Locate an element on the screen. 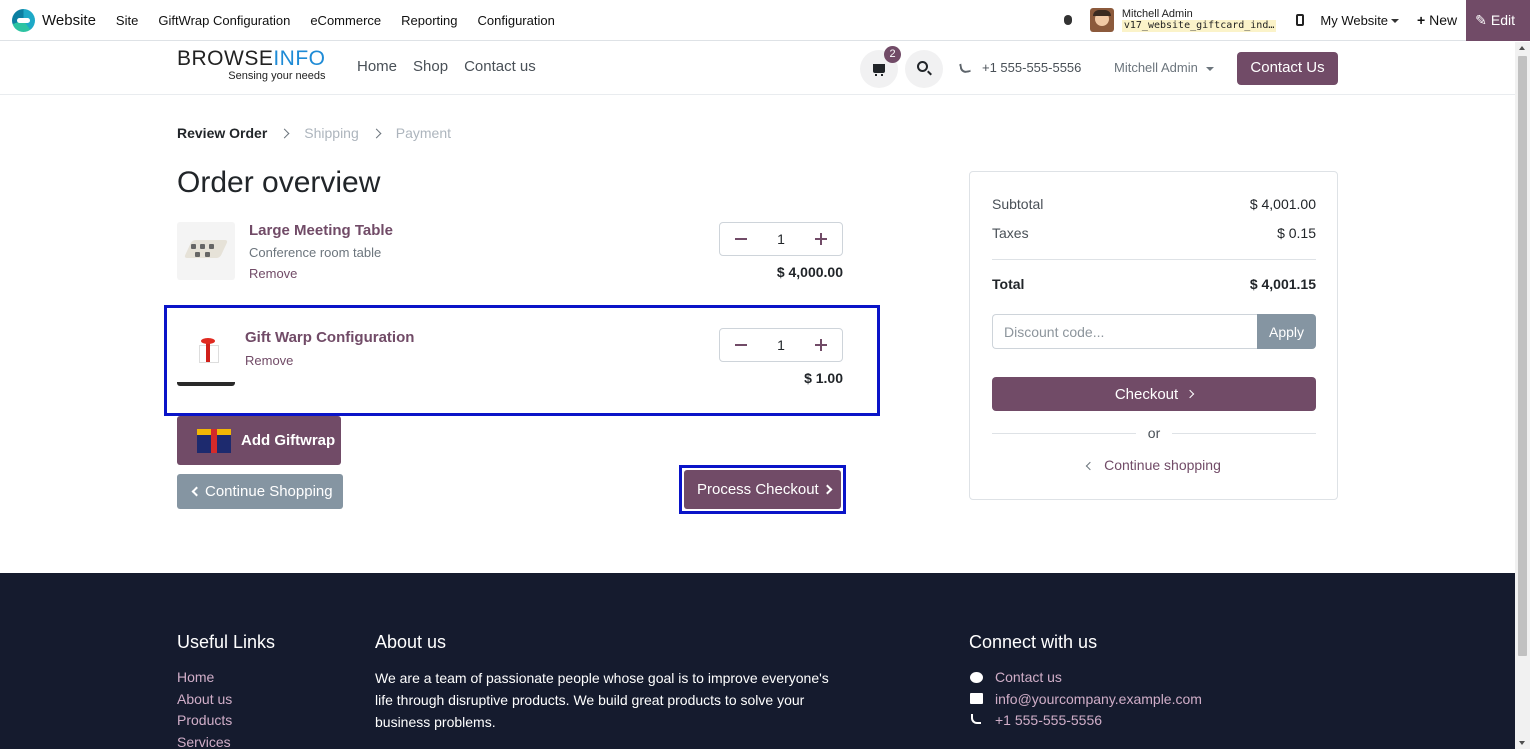 The height and width of the screenshot is (749, 1530). edit-button: ✎ Edit is located at coordinates (1498, 20).